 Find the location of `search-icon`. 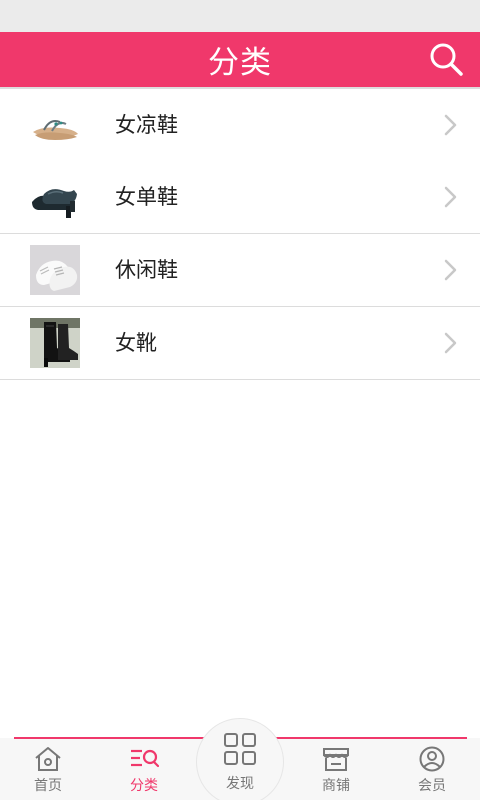

search-icon is located at coordinates (446, 59).